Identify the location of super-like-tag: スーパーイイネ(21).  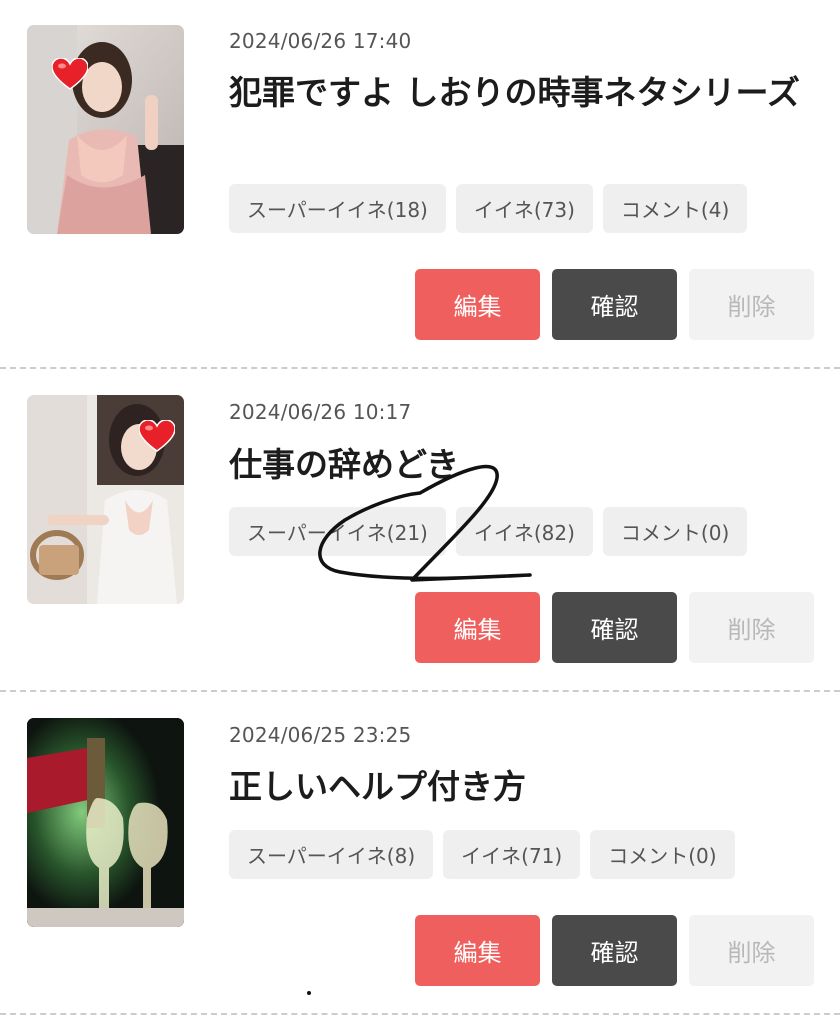
(337, 531).